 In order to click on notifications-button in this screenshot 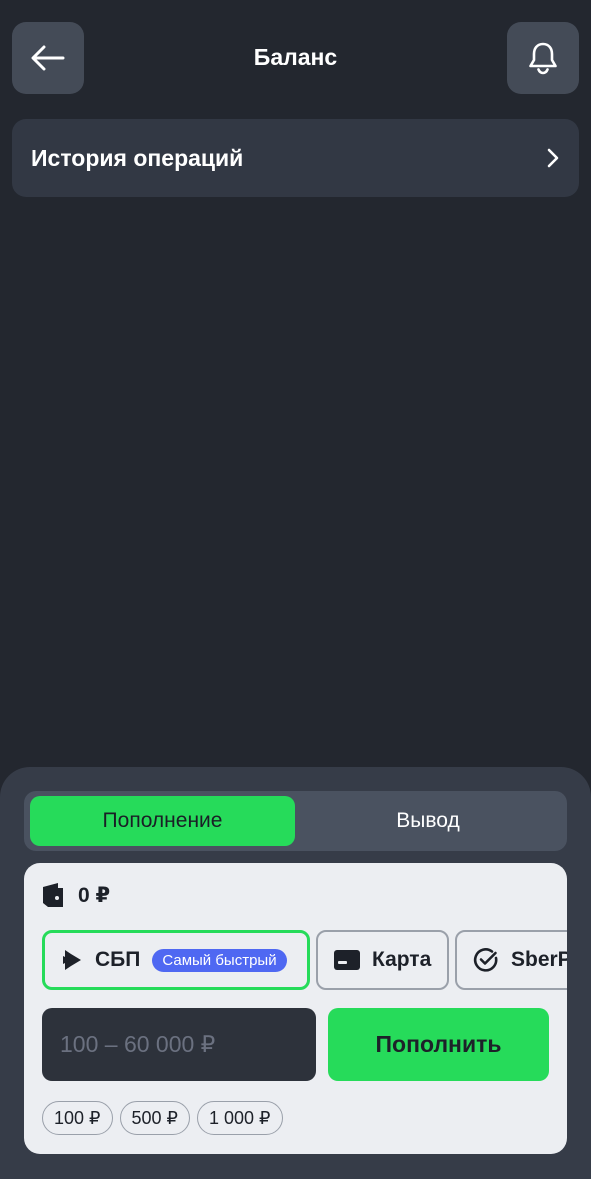, I will do `click(543, 58)`.